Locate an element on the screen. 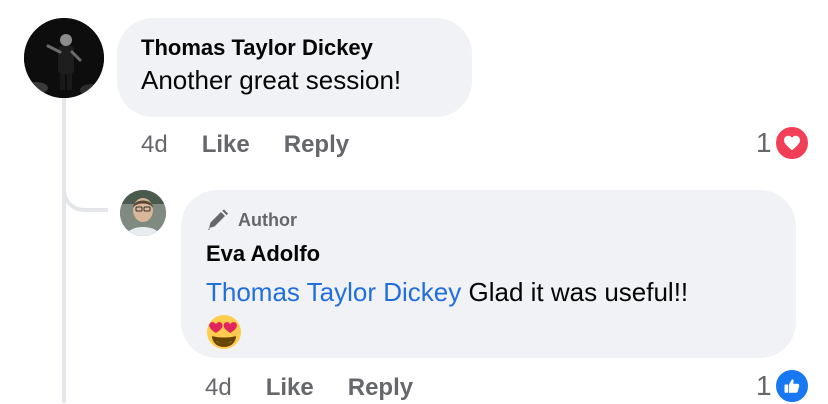  thread-line is located at coordinates (64, 250).